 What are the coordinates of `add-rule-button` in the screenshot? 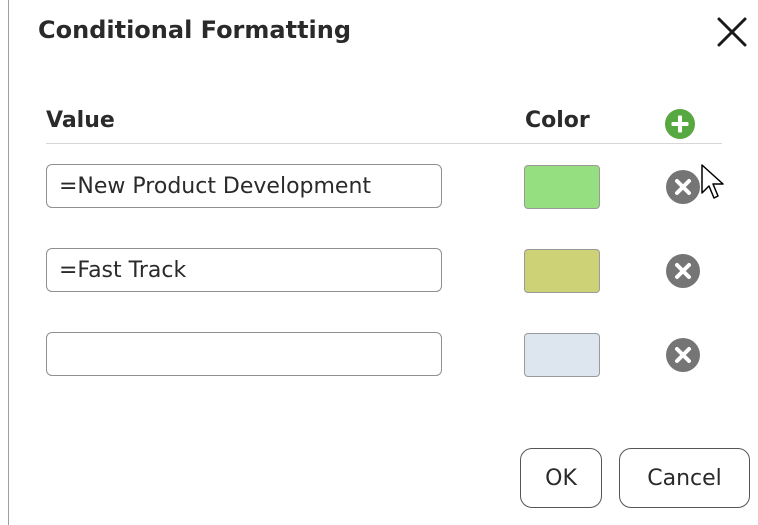 It's located at (680, 124).